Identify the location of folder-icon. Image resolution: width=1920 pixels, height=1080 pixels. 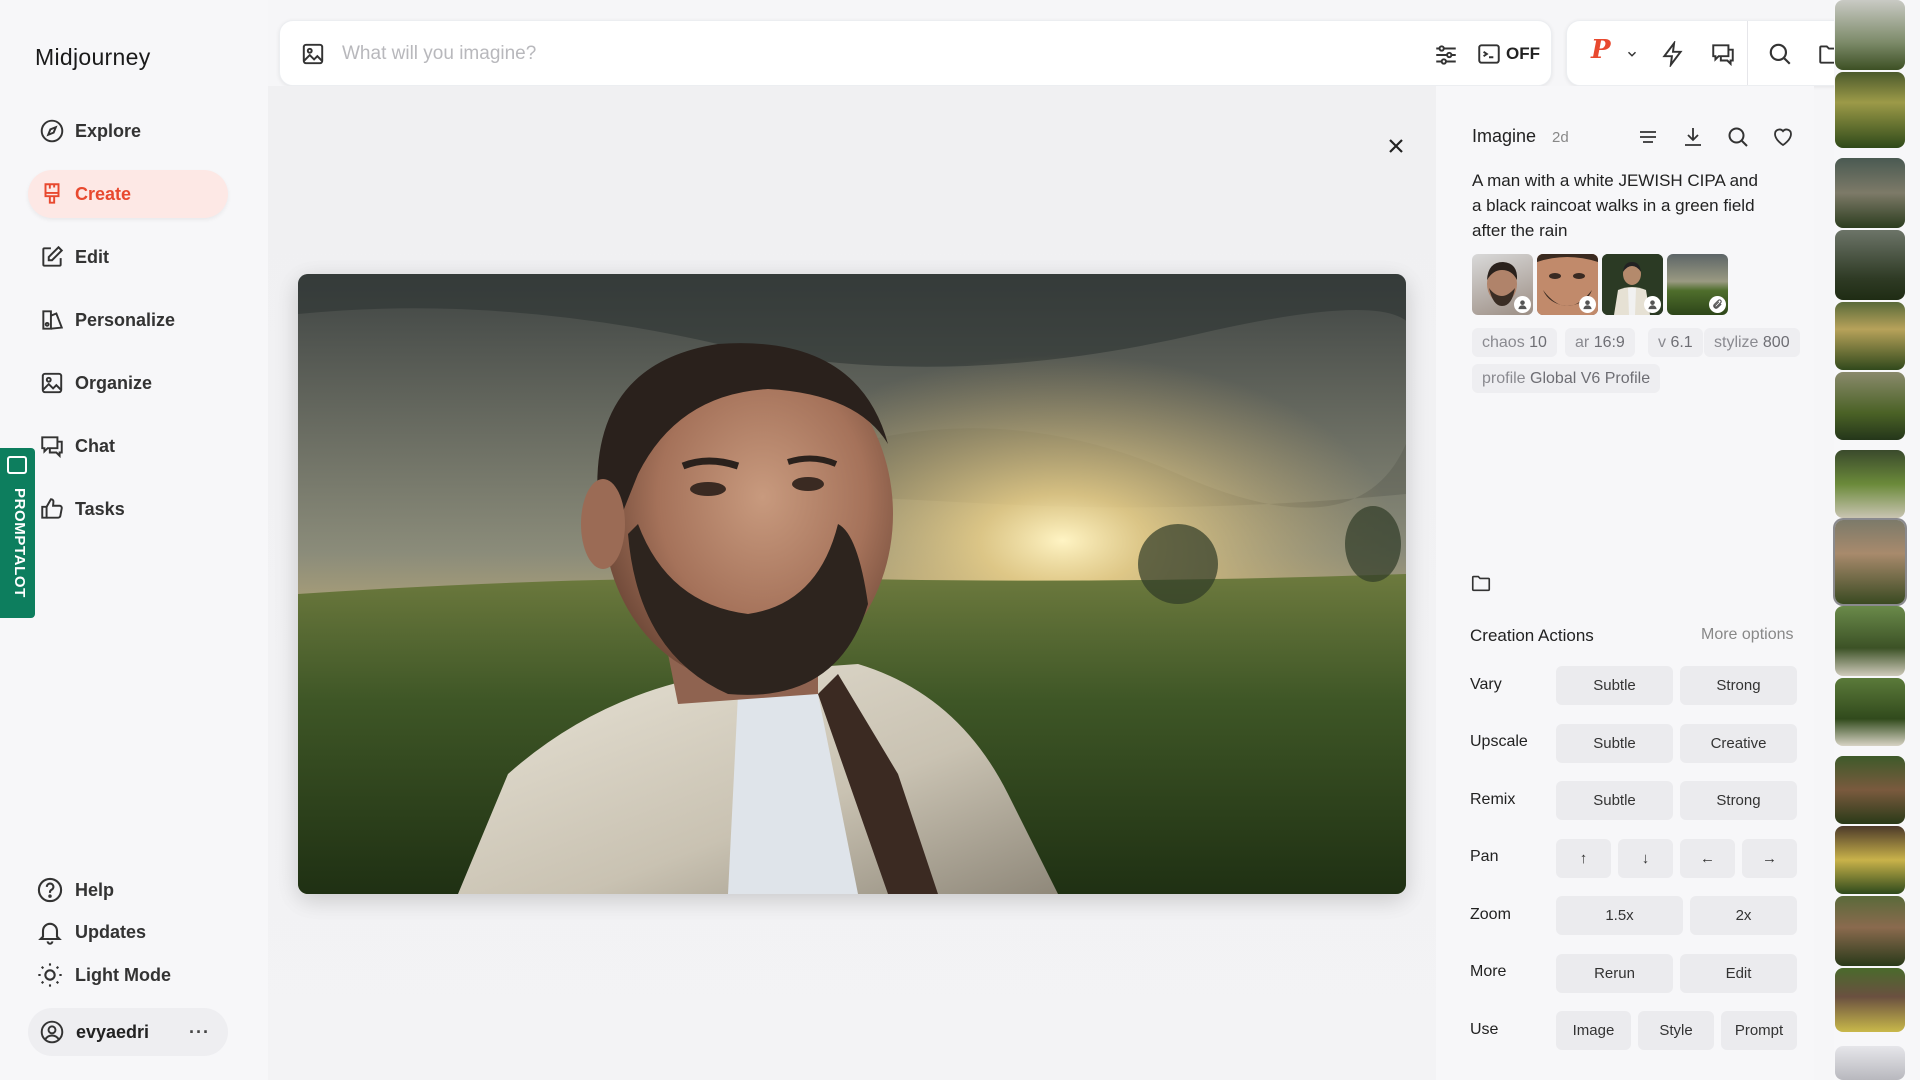
(1481, 583).